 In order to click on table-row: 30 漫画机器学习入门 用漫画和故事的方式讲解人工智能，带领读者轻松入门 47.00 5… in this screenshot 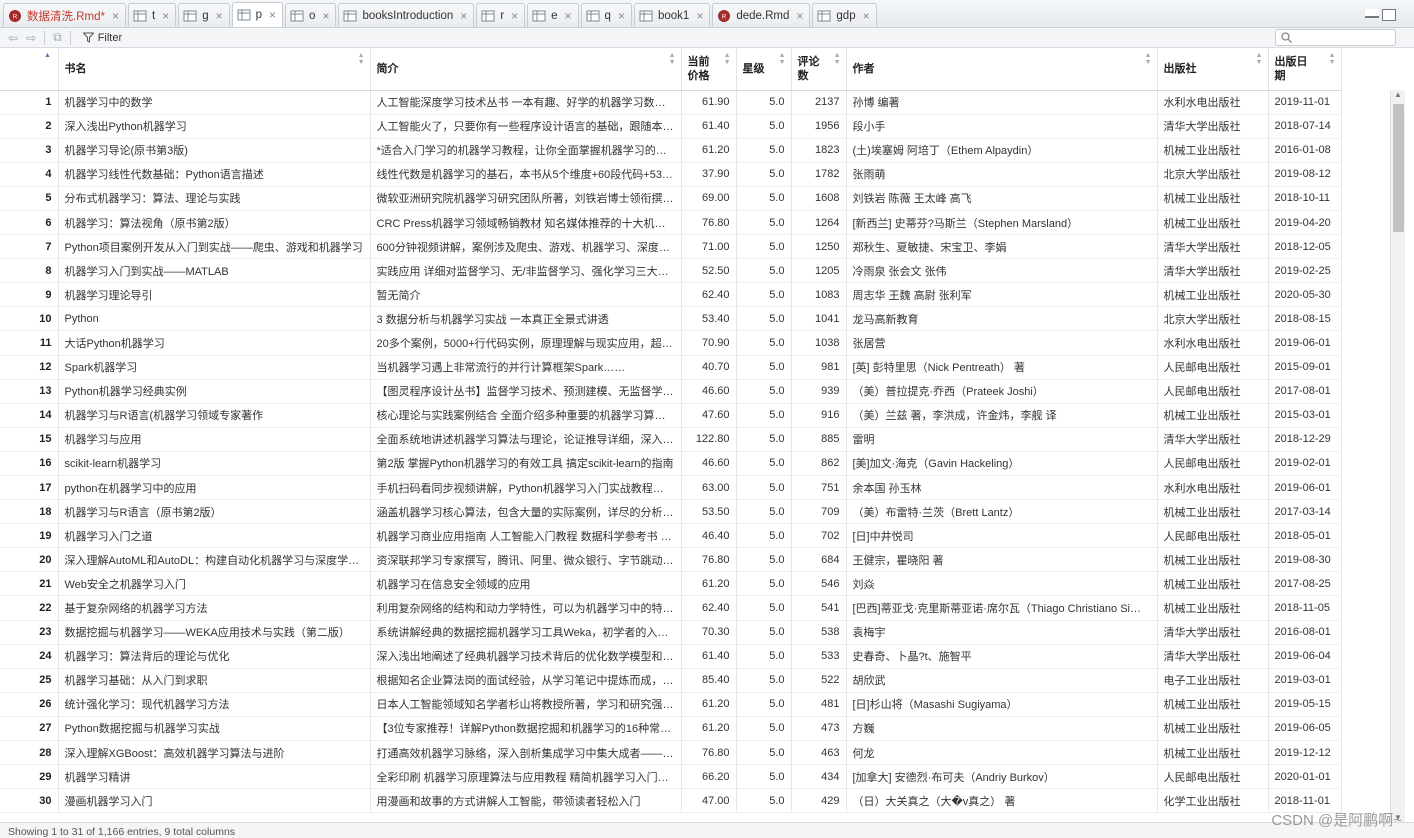, I will do `click(671, 801)`.